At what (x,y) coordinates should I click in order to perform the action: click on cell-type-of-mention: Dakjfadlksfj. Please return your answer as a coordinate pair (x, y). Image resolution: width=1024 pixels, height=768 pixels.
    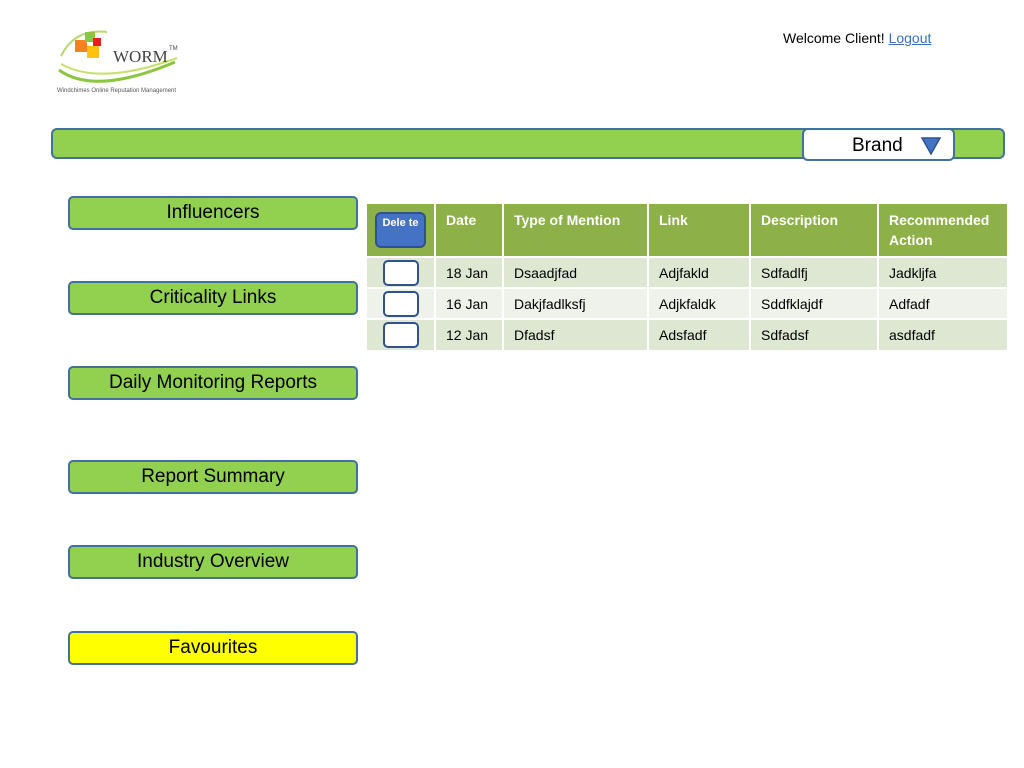
    Looking at the image, I should click on (576, 303).